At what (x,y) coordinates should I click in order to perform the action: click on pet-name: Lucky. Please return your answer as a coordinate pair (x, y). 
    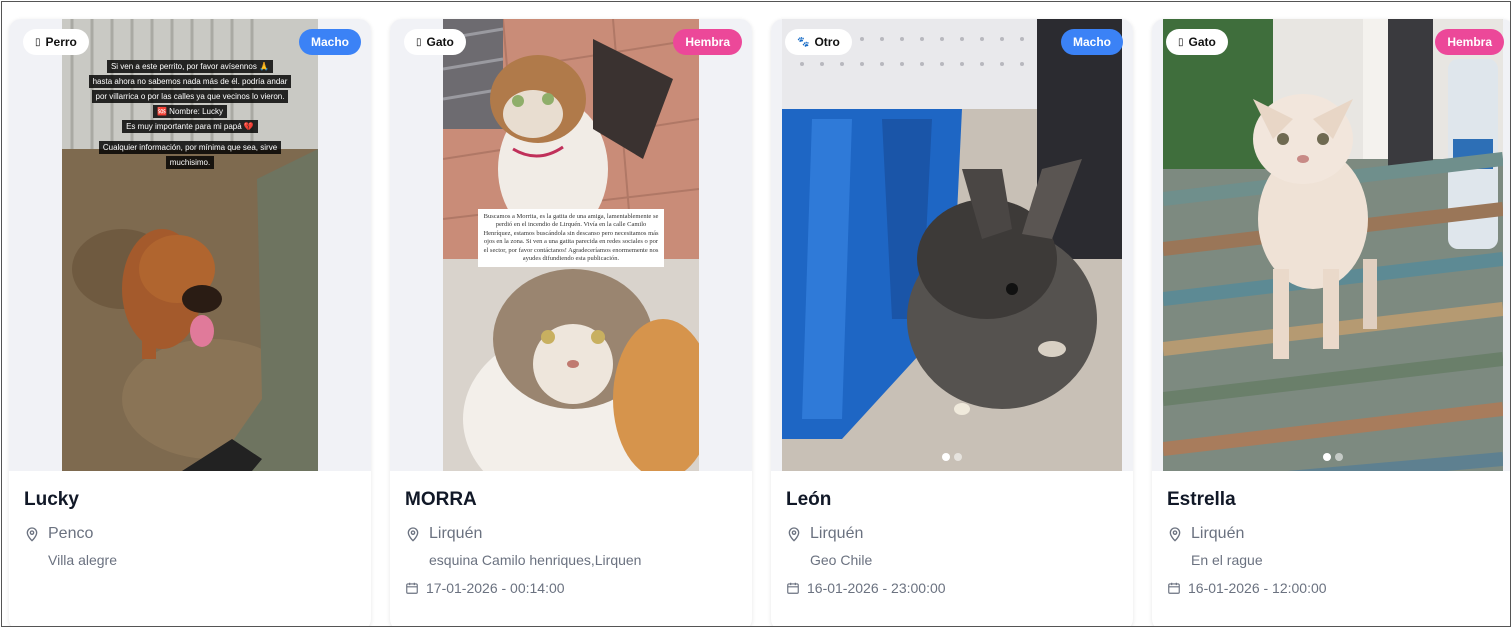
    Looking at the image, I should click on (51, 499).